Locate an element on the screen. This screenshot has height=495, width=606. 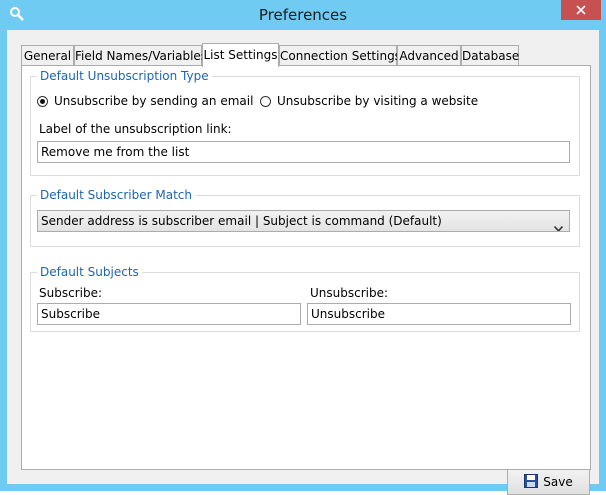
title-bar: Preferences is located at coordinates (303, 15).